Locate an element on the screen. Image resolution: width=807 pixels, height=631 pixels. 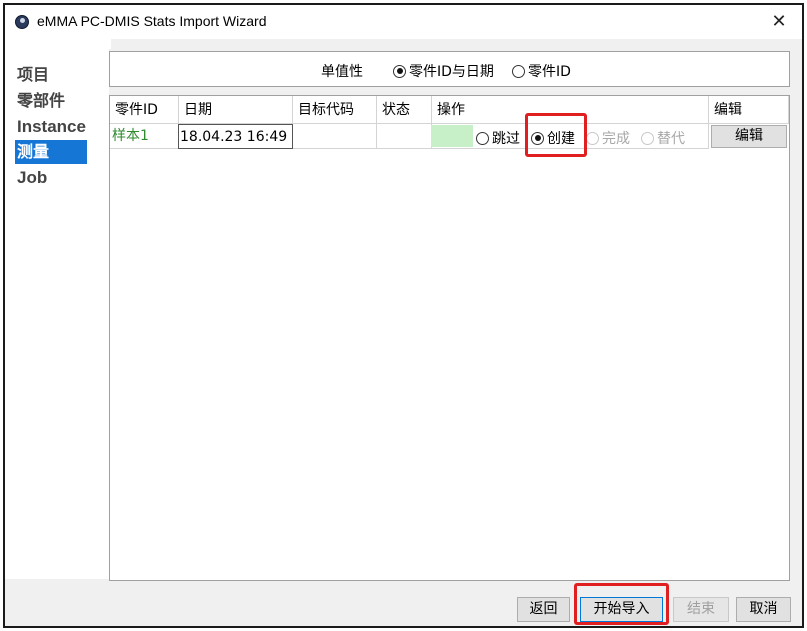
wizard-steps-sidebar: 项目 零部件 Instance 测量 Job is located at coordinates (58, 309).